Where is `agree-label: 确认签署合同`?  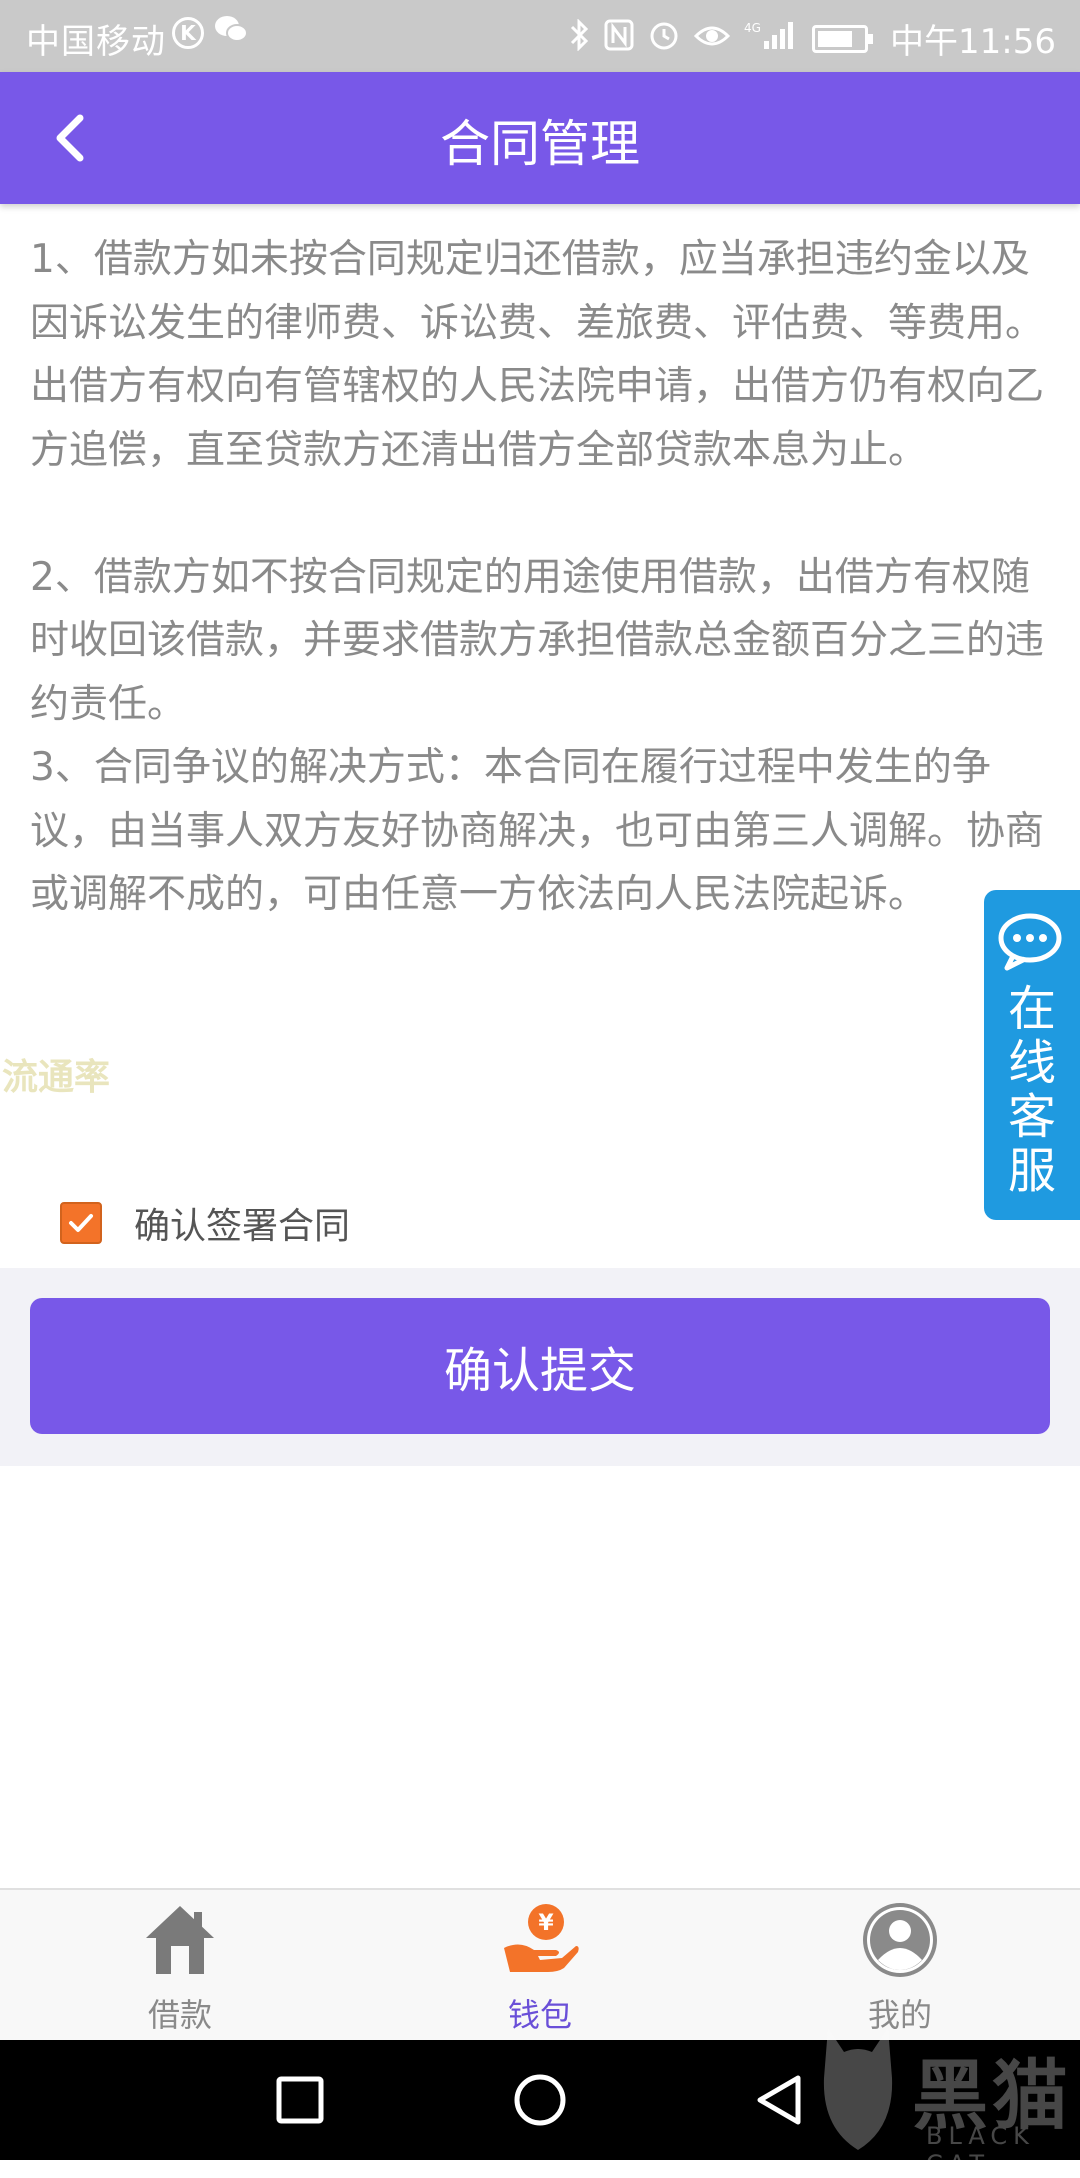 agree-label: 确认签署合同 is located at coordinates (242, 1226).